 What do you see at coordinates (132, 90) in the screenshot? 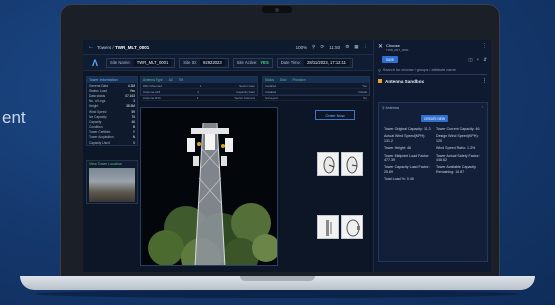
I see `tower-info-value: Yes` at bounding box center [132, 90].